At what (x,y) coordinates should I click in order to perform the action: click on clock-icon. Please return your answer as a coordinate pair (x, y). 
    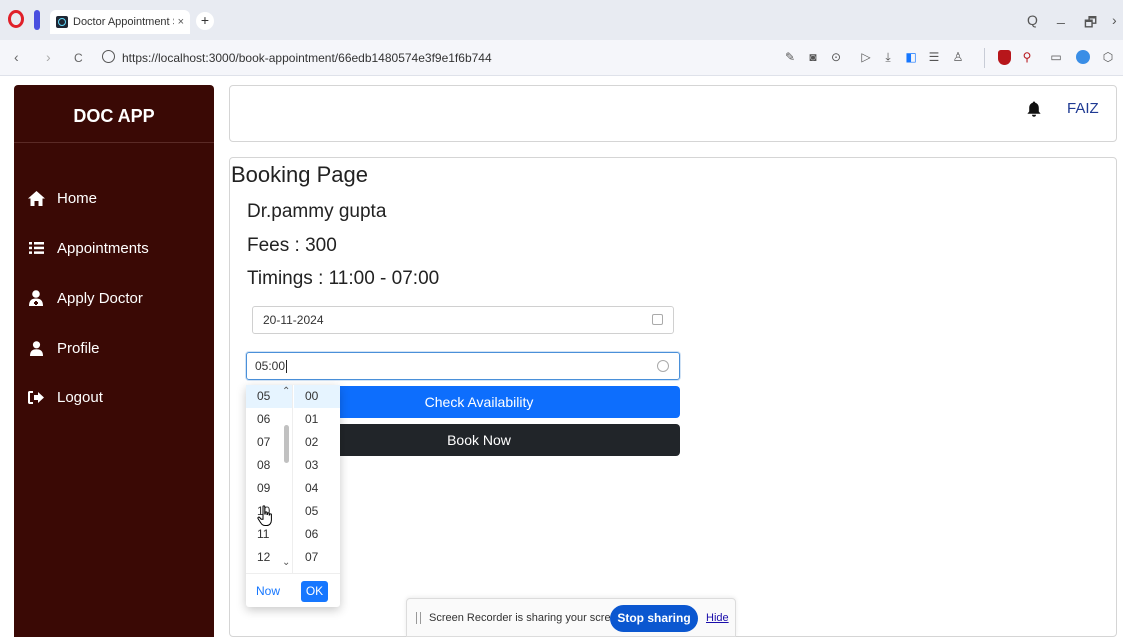
    Looking at the image, I should click on (663, 366).